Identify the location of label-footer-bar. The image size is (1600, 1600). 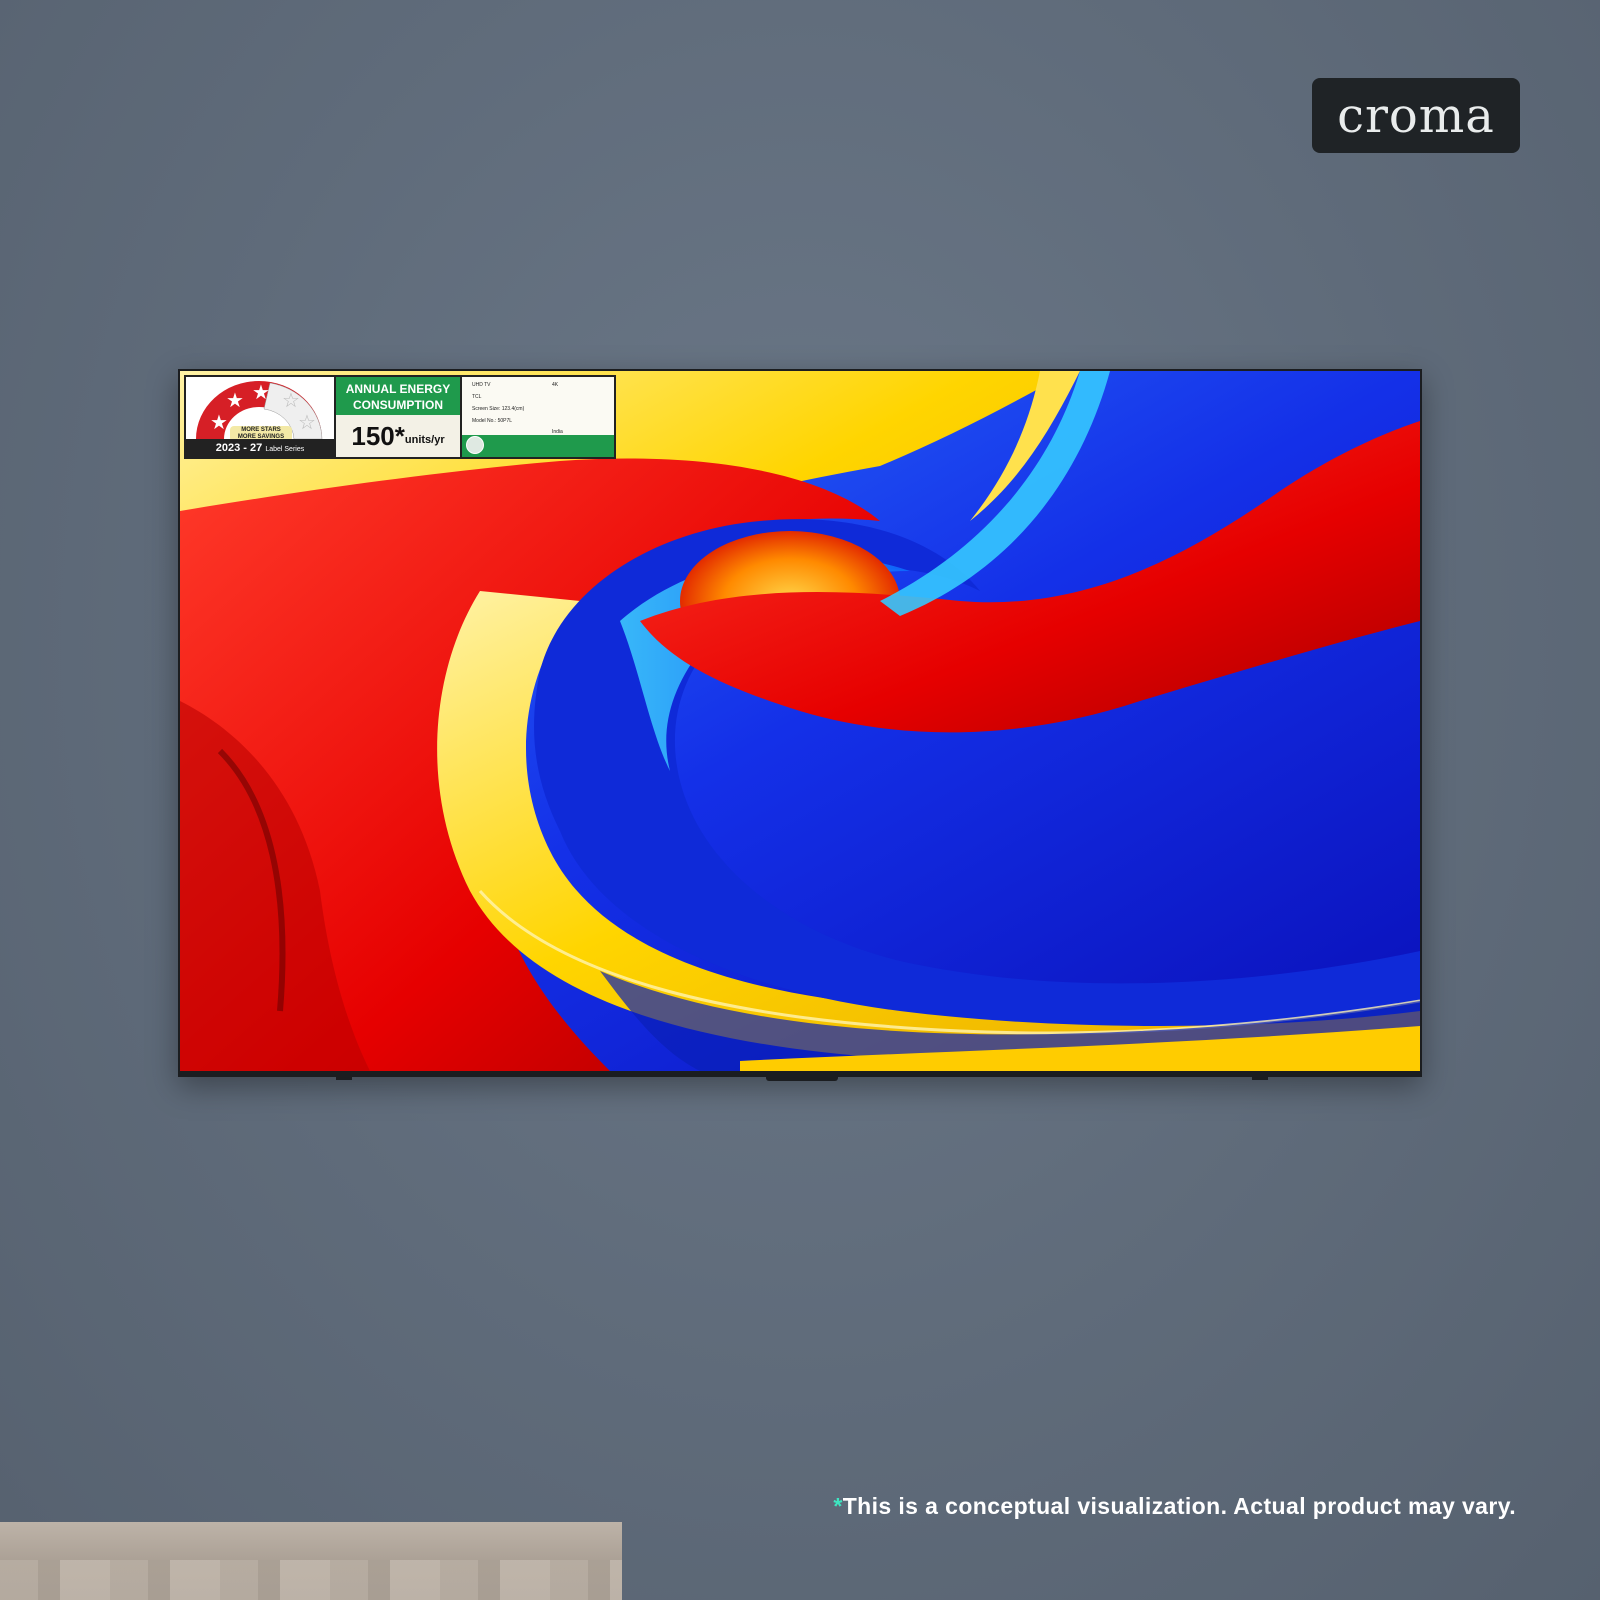
(538, 446).